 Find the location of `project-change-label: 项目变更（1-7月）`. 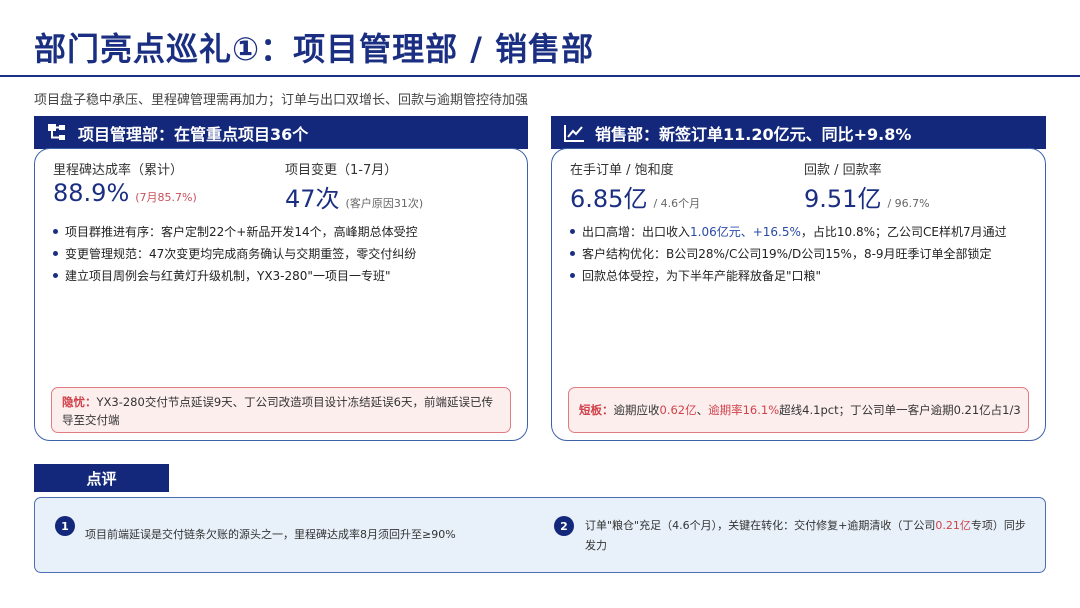

project-change-label: 项目变更（1-7月） is located at coordinates (341, 170).